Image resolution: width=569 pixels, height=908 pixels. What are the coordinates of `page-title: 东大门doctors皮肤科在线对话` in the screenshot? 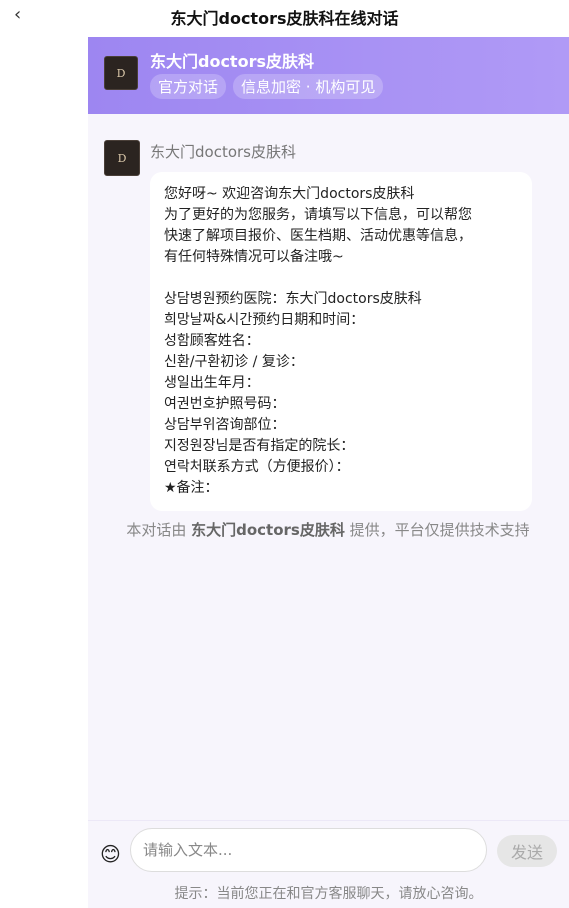 It's located at (284, 18).